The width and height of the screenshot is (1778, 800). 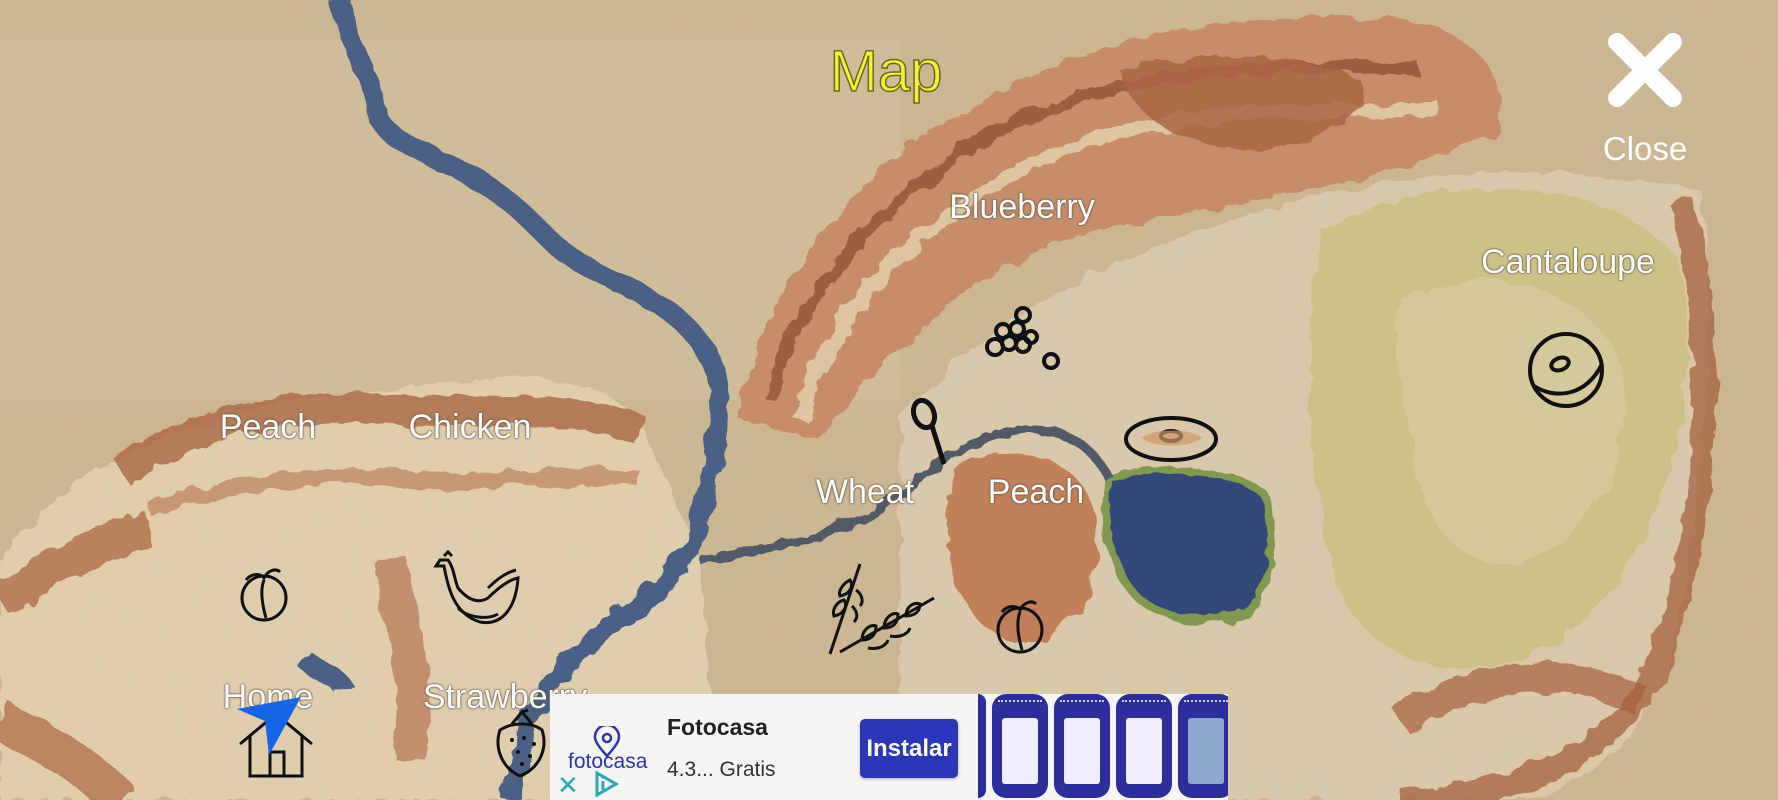 I want to click on strawberry-icon, so click(x=522, y=744).